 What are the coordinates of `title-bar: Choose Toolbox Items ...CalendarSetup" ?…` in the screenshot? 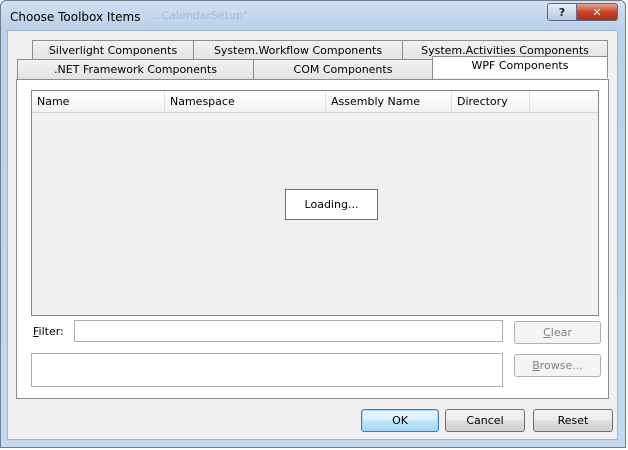 It's located at (314, 16).